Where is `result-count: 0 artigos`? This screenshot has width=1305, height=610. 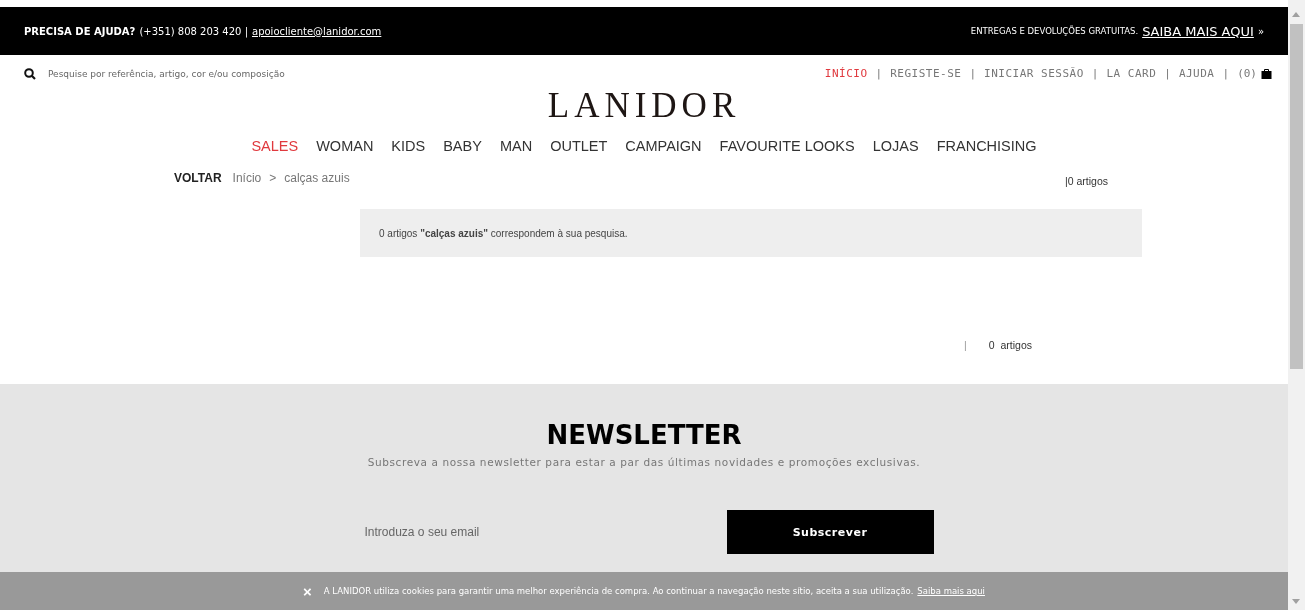 result-count: 0 artigos is located at coordinates (1010, 345).